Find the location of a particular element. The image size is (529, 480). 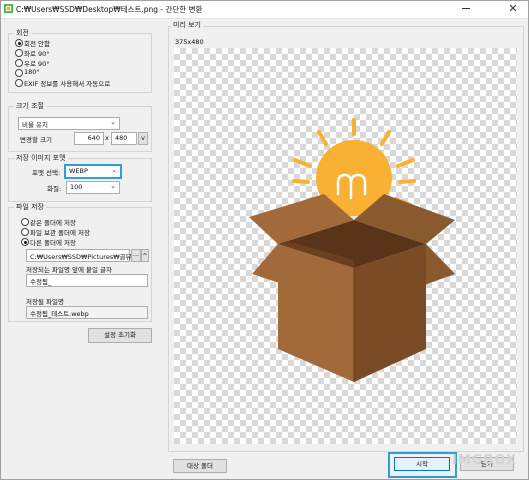

prefix-label: 저장되는 파일명 앞에 붙일 글자 is located at coordinates (69, 270).